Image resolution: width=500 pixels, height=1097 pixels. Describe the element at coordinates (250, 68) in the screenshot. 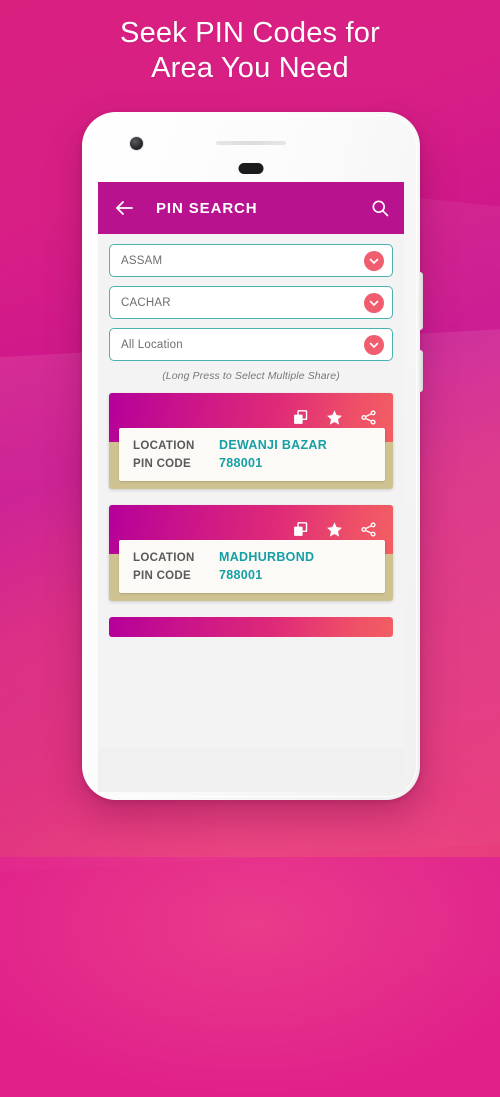

I see `promo-headline-line-2: Area You Need` at that location.